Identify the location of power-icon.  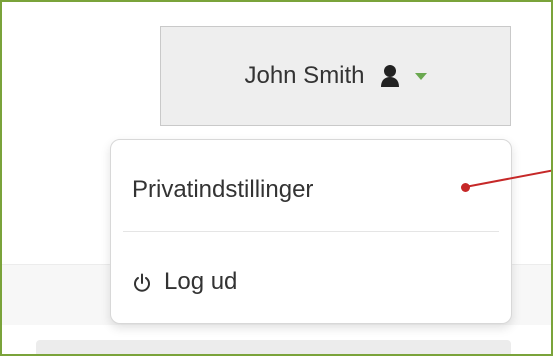
(142, 282).